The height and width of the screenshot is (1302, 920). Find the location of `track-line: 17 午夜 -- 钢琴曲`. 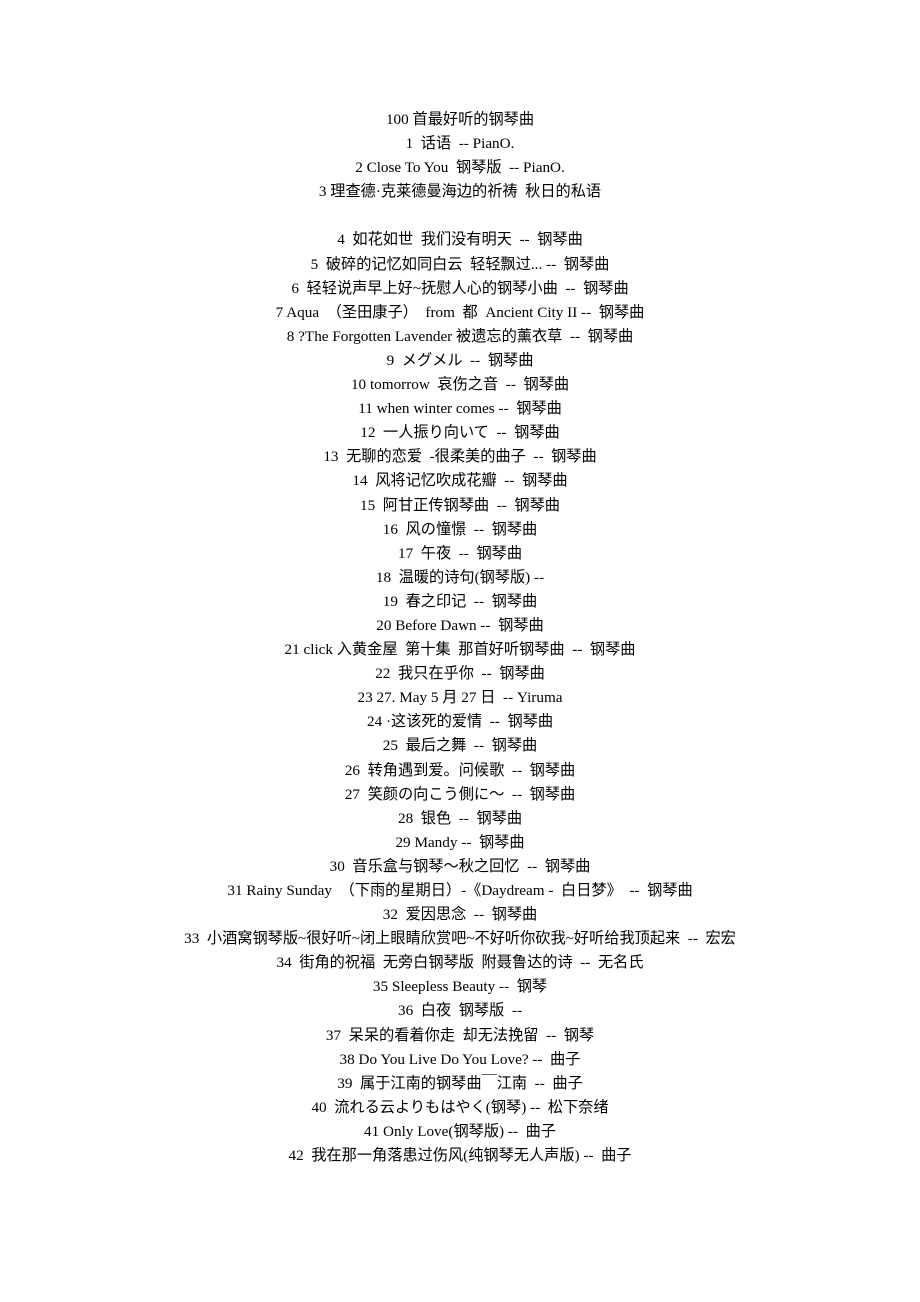

track-line: 17 午夜 -- 钢琴曲 is located at coordinates (460, 553).